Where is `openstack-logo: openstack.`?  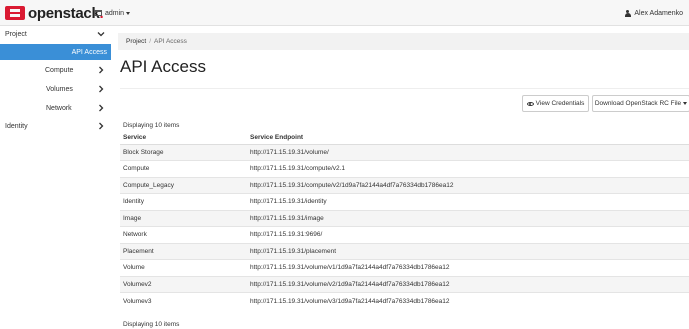
openstack-logo: openstack. is located at coordinates (54, 13).